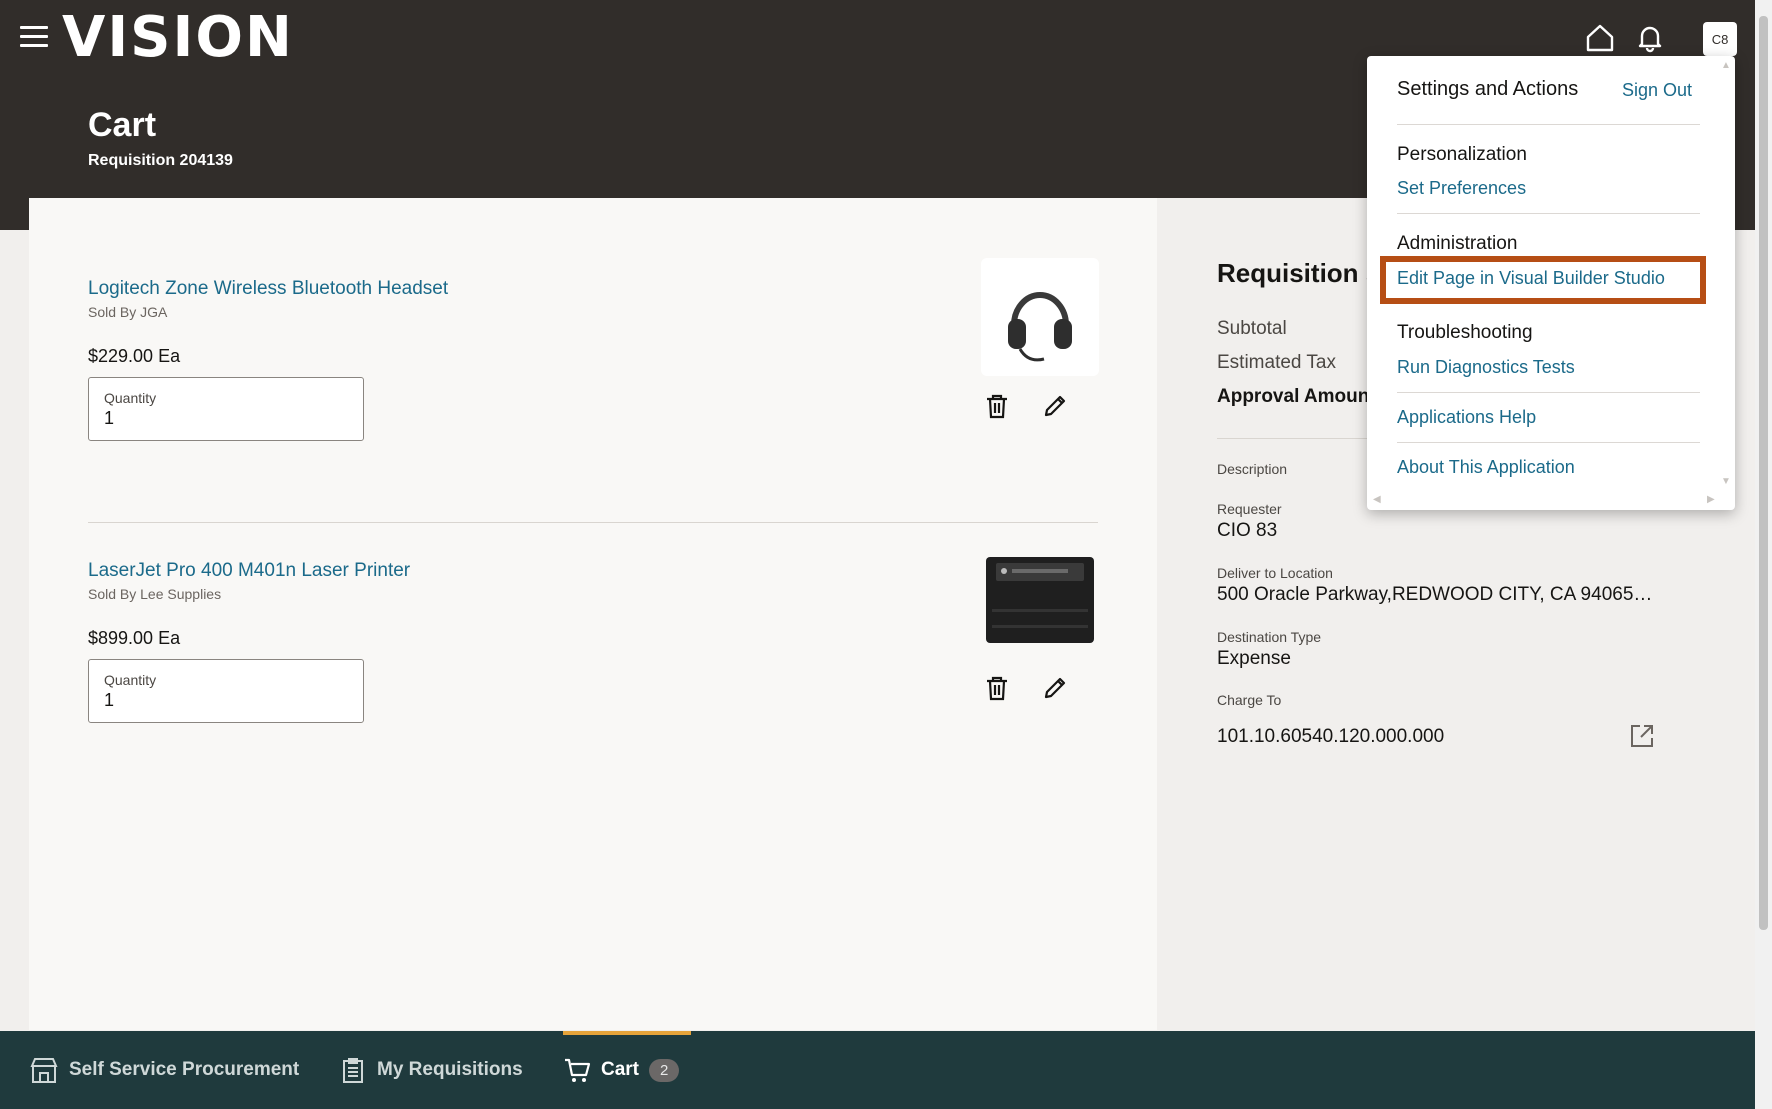  What do you see at coordinates (1331, 736) in the screenshot?
I see `charge-to-value: 101.10.60540.120.000.000` at bounding box center [1331, 736].